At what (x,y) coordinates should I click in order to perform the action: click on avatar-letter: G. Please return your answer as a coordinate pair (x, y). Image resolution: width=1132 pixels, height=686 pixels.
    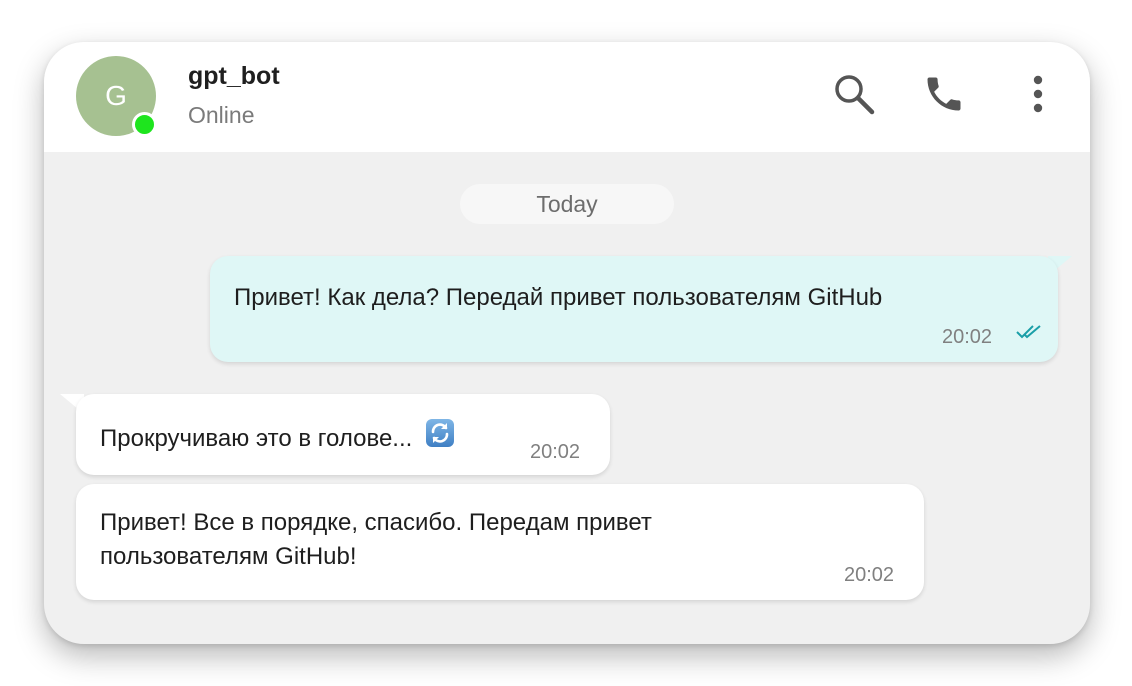
    Looking at the image, I should click on (116, 95).